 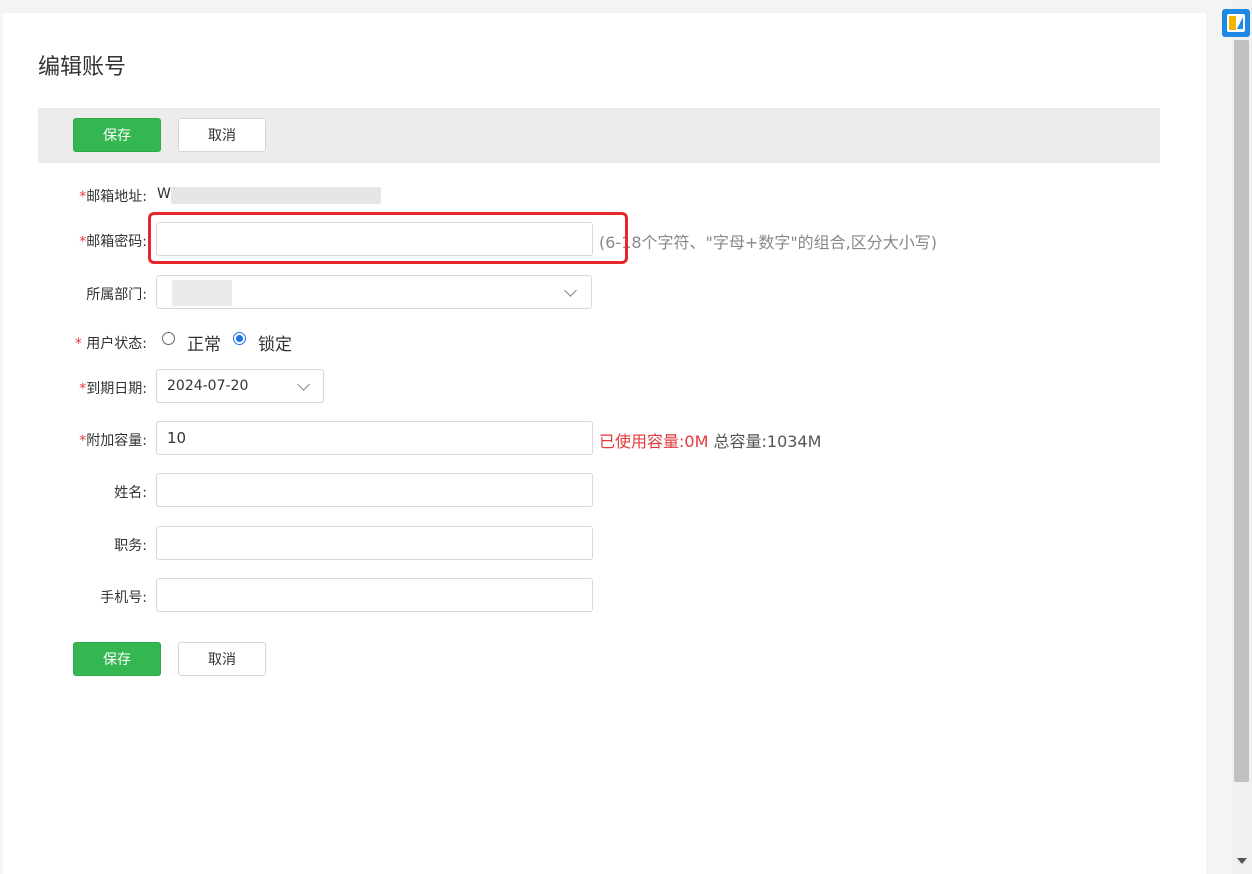 I want to click on capacity-info: 已使用容量:0M 总容量:1034M, so click(x=710, y=440).